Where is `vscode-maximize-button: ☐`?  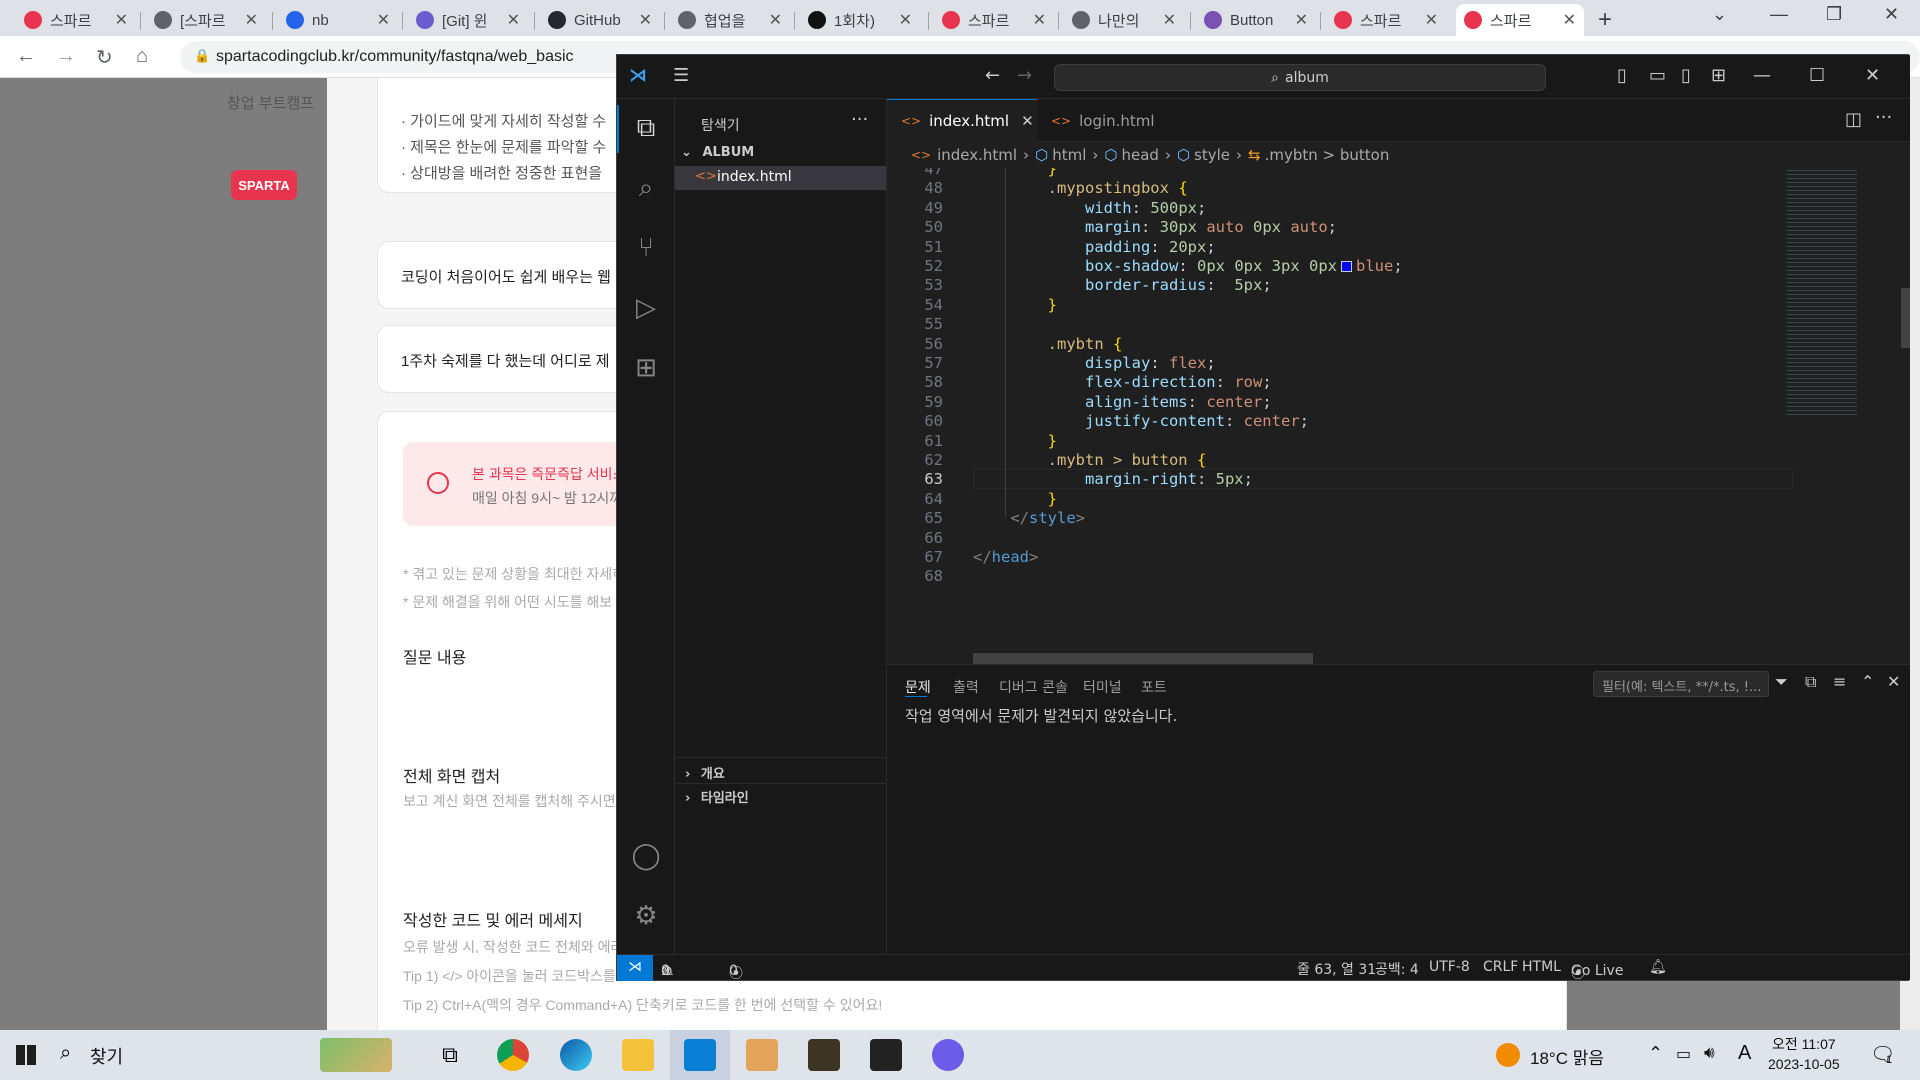 vscode-maximize-button: ☐ is located at coordinates (1817, 75).